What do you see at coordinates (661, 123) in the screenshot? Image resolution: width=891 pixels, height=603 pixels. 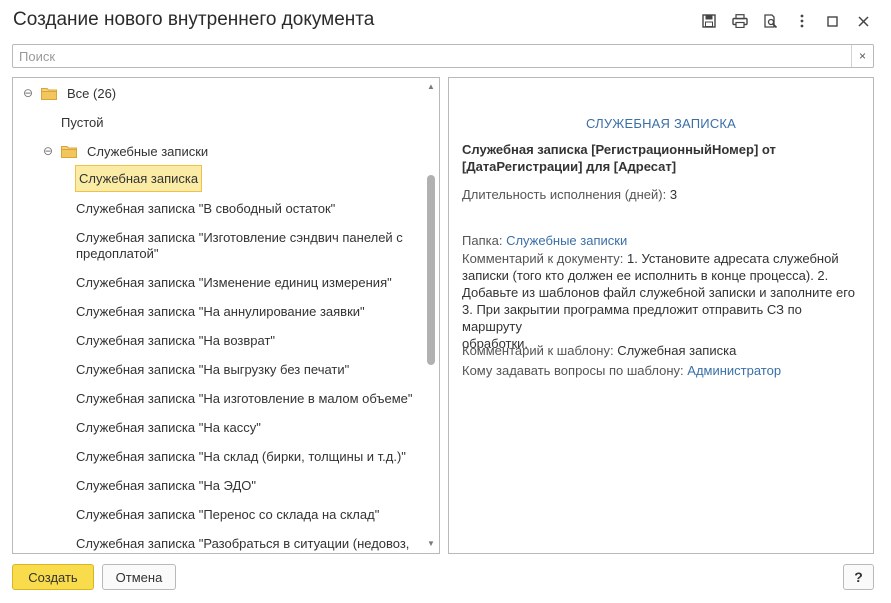 I see `preview-header: СЛУЖЕБНАЯ ЗАПИСКА` at bounding box center [661, 123].